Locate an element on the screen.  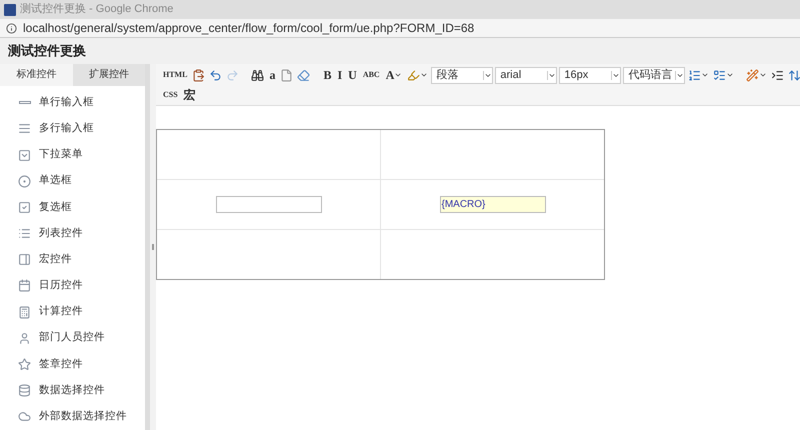
toolbar-button: HTML is located at coordinates (175, 75).